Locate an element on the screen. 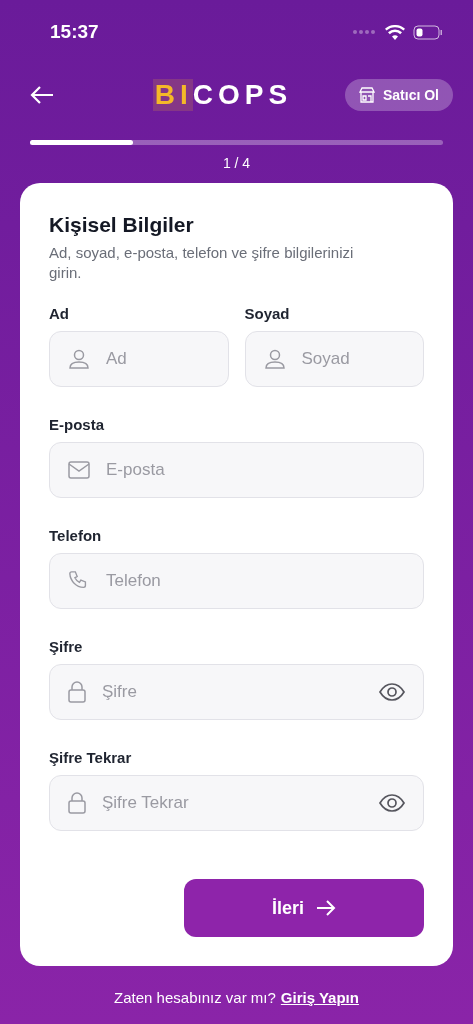 The width and height of the screenshot is (473, 1024). input-field: E-posta is located at coordinates (236, 470).